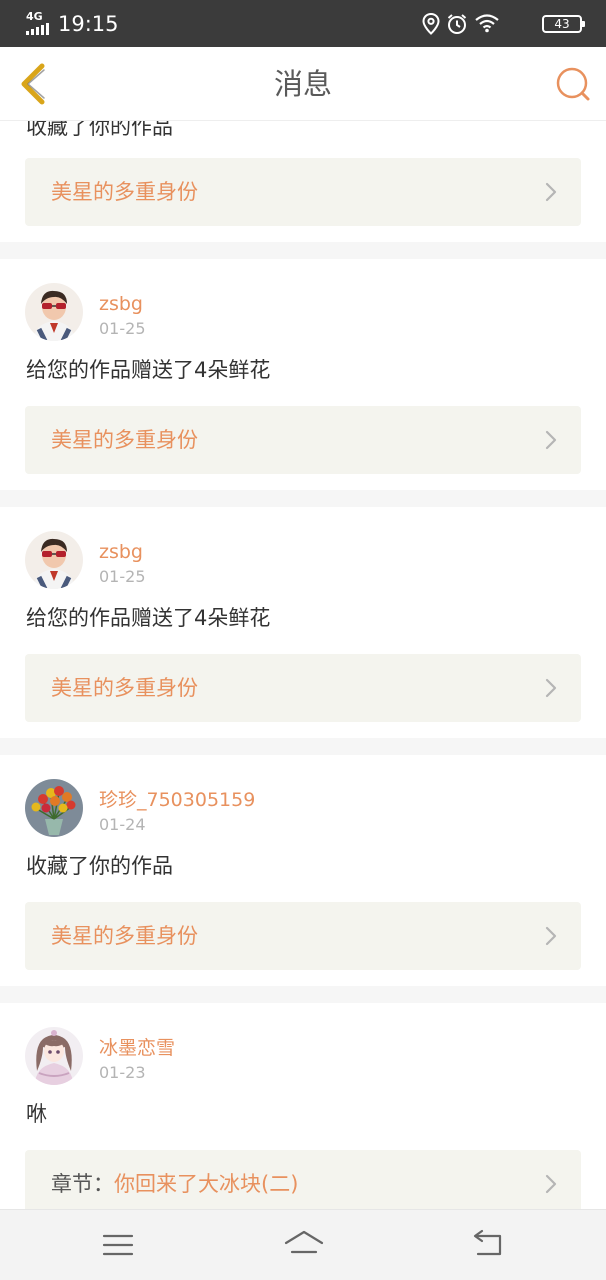  I want to click on chapter-label: 章节：, so click(82, 1184).